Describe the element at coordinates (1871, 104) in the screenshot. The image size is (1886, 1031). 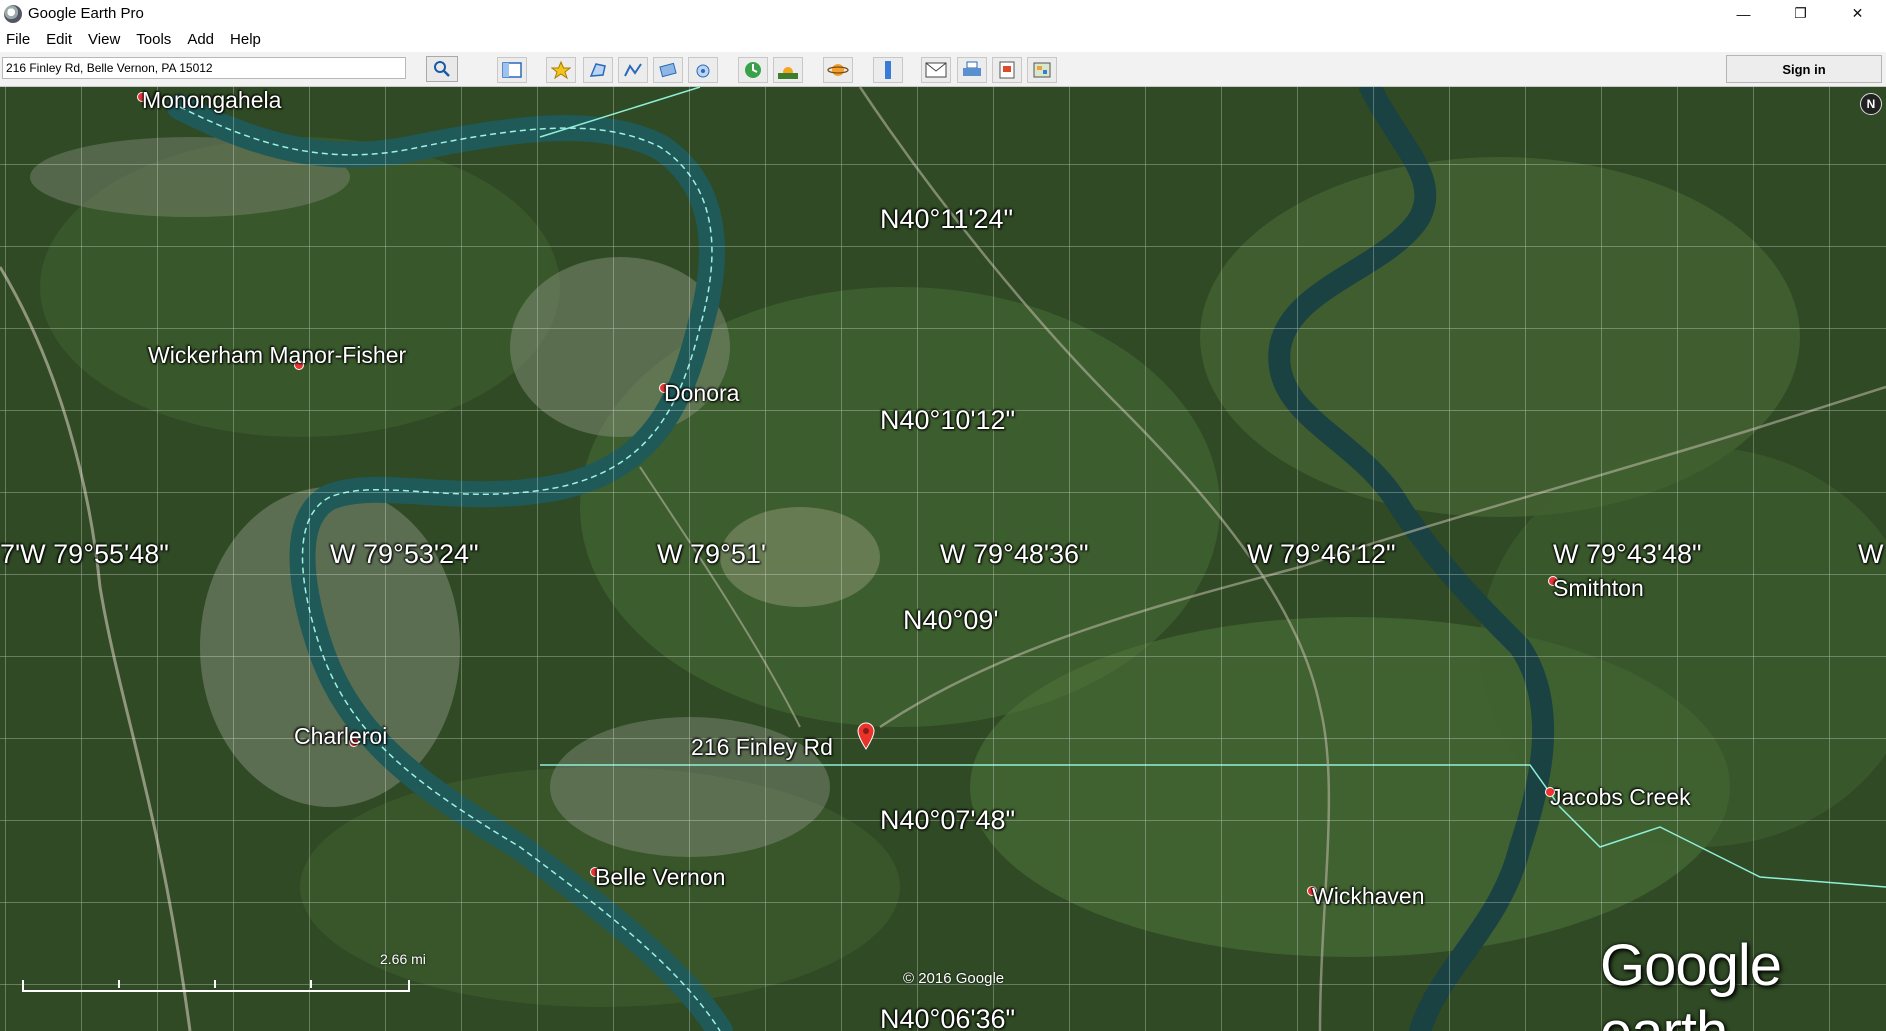
I see `north-compass-icon: N` at that location.